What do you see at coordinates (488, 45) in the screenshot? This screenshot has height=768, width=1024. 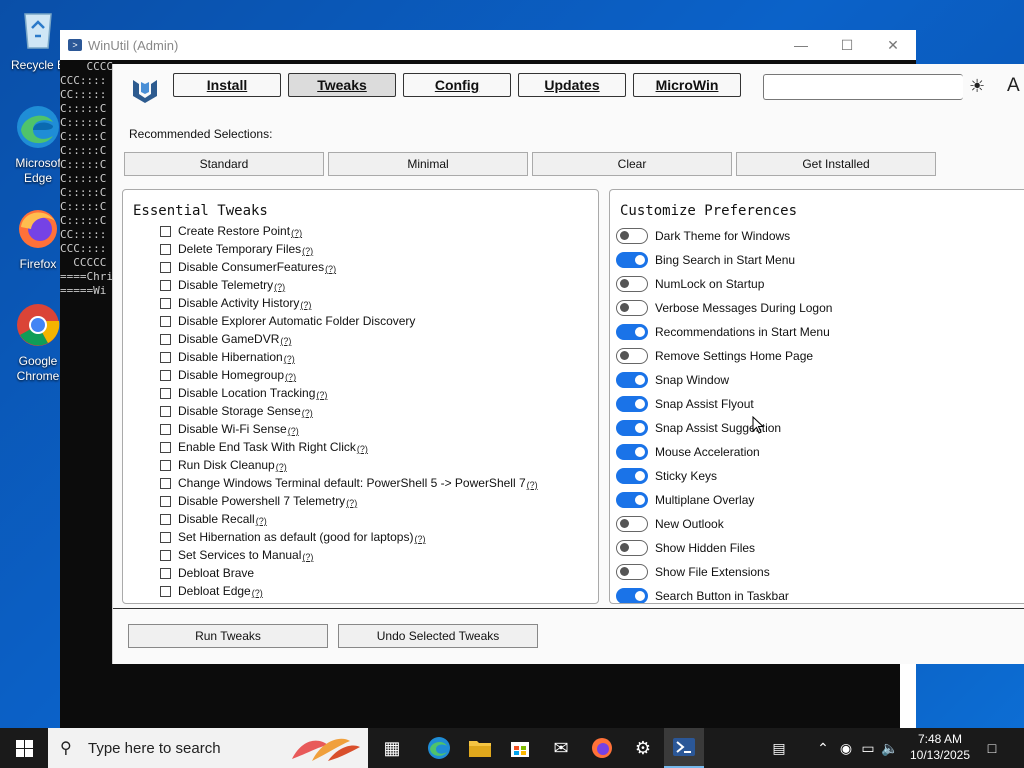 I see `console-titlebar: > WinUtil (Admin) — ☐ ✕` at bounding box center [488, 45].